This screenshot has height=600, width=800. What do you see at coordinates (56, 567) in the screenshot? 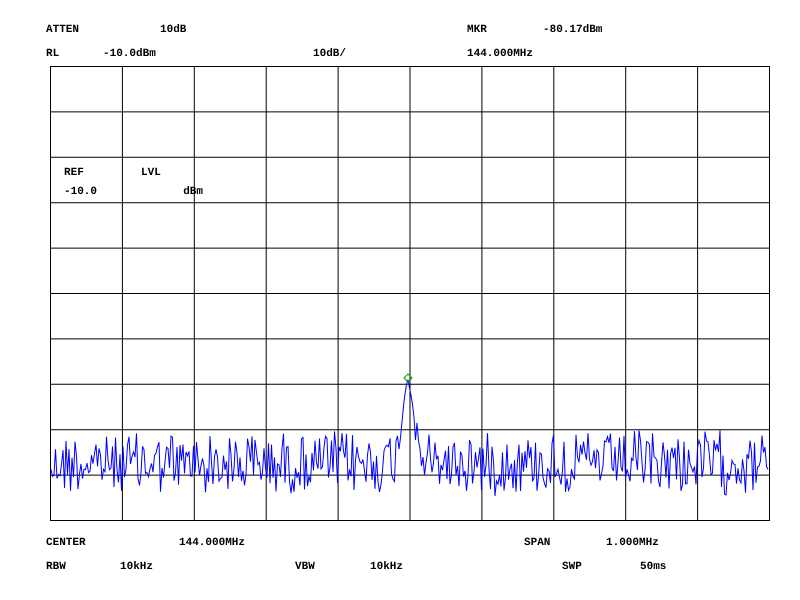
I see `readout-text: RBW` at bounding box center [56, 567].